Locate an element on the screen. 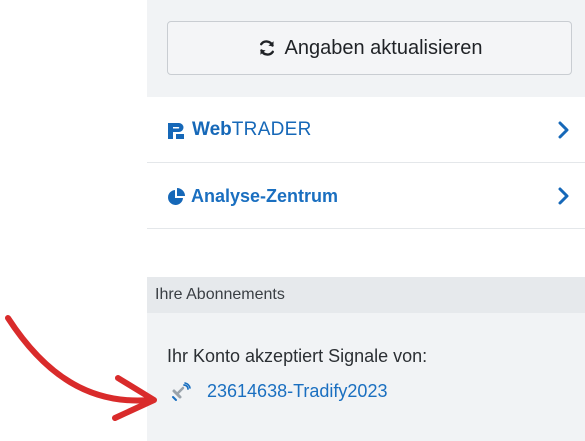  refresh-icon is located at coordinates (267, 48).